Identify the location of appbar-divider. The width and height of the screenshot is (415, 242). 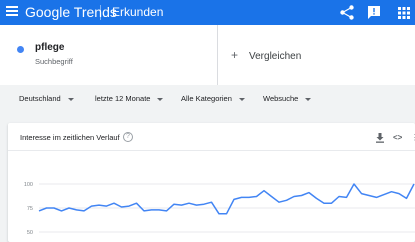
(100, 12).